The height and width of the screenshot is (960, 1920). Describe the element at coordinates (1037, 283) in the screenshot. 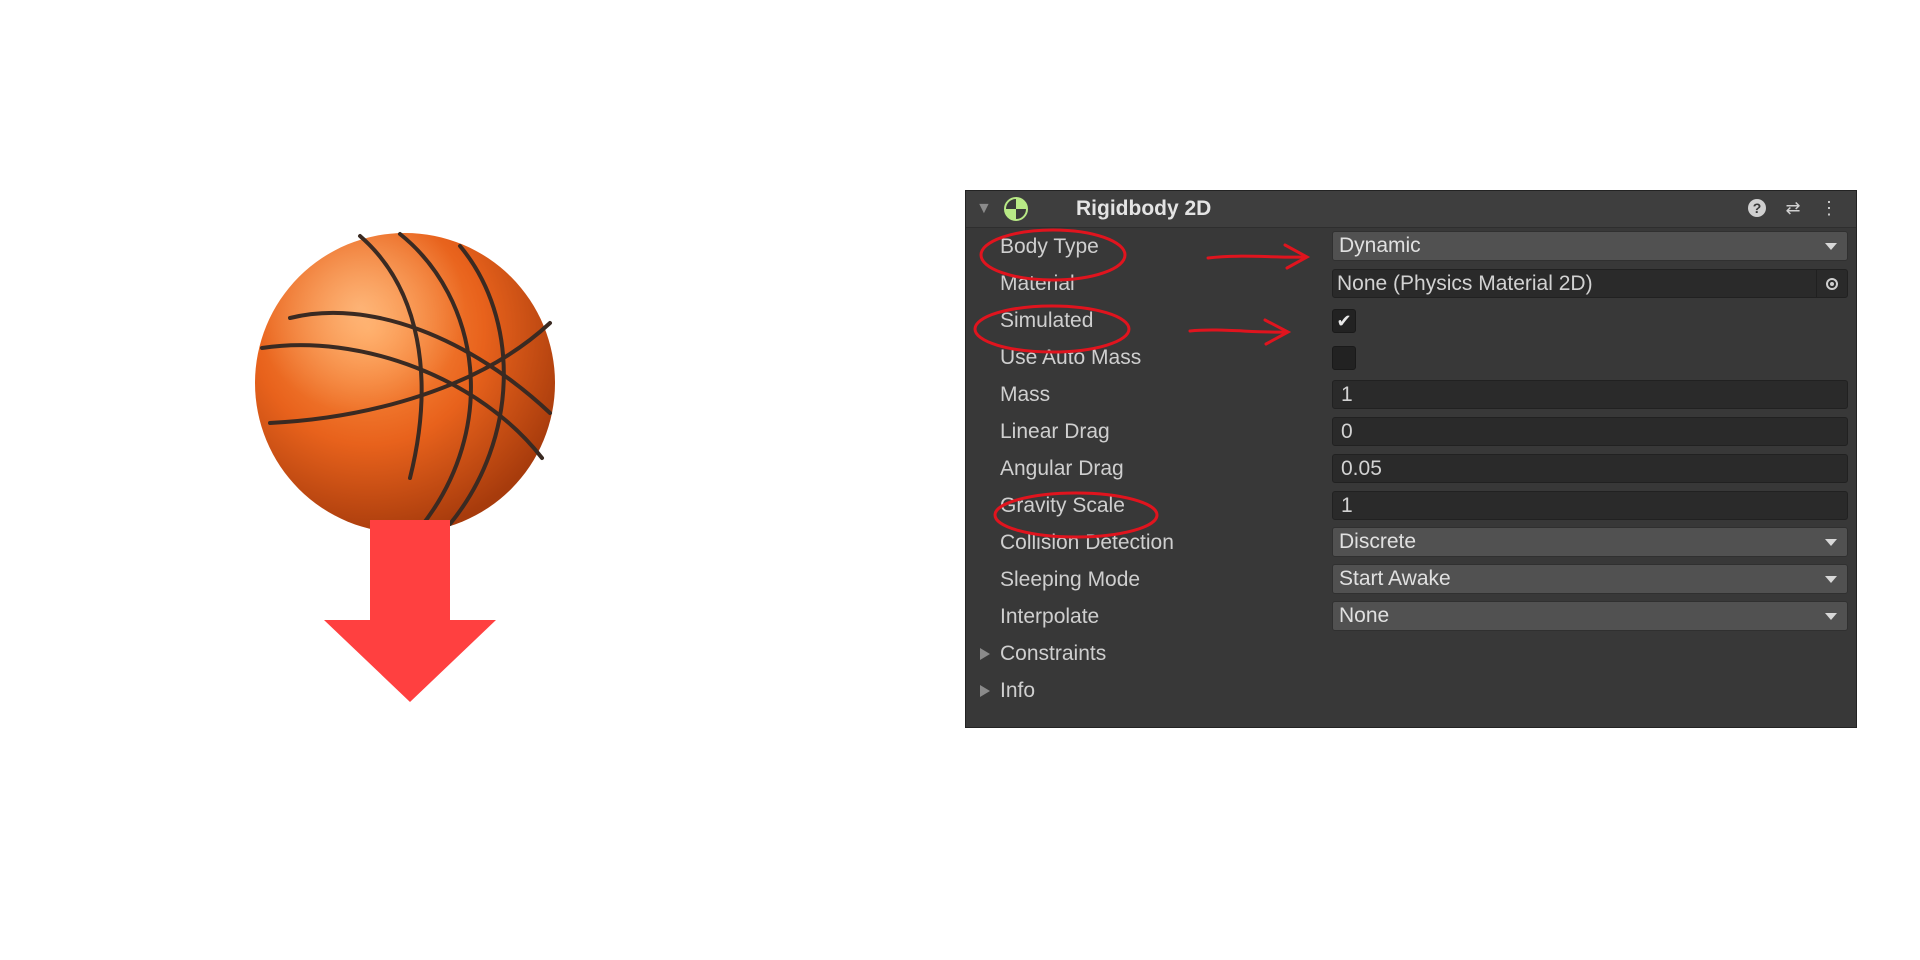

I see `material-label: Material` at that location.